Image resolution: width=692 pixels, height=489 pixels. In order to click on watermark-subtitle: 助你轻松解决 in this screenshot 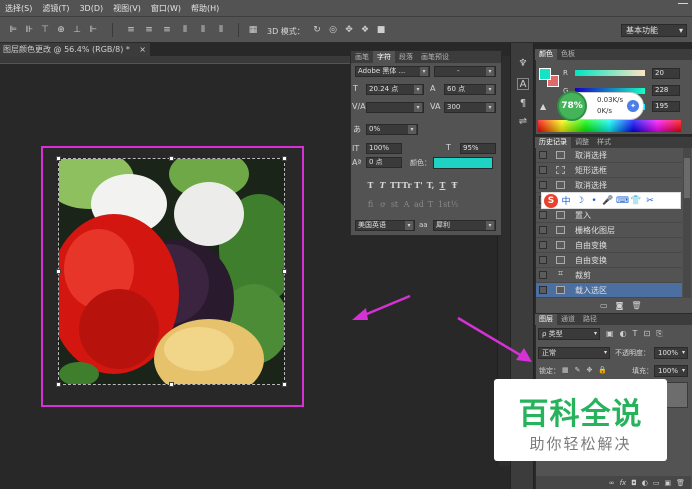, I will do `click(580, 444)`.